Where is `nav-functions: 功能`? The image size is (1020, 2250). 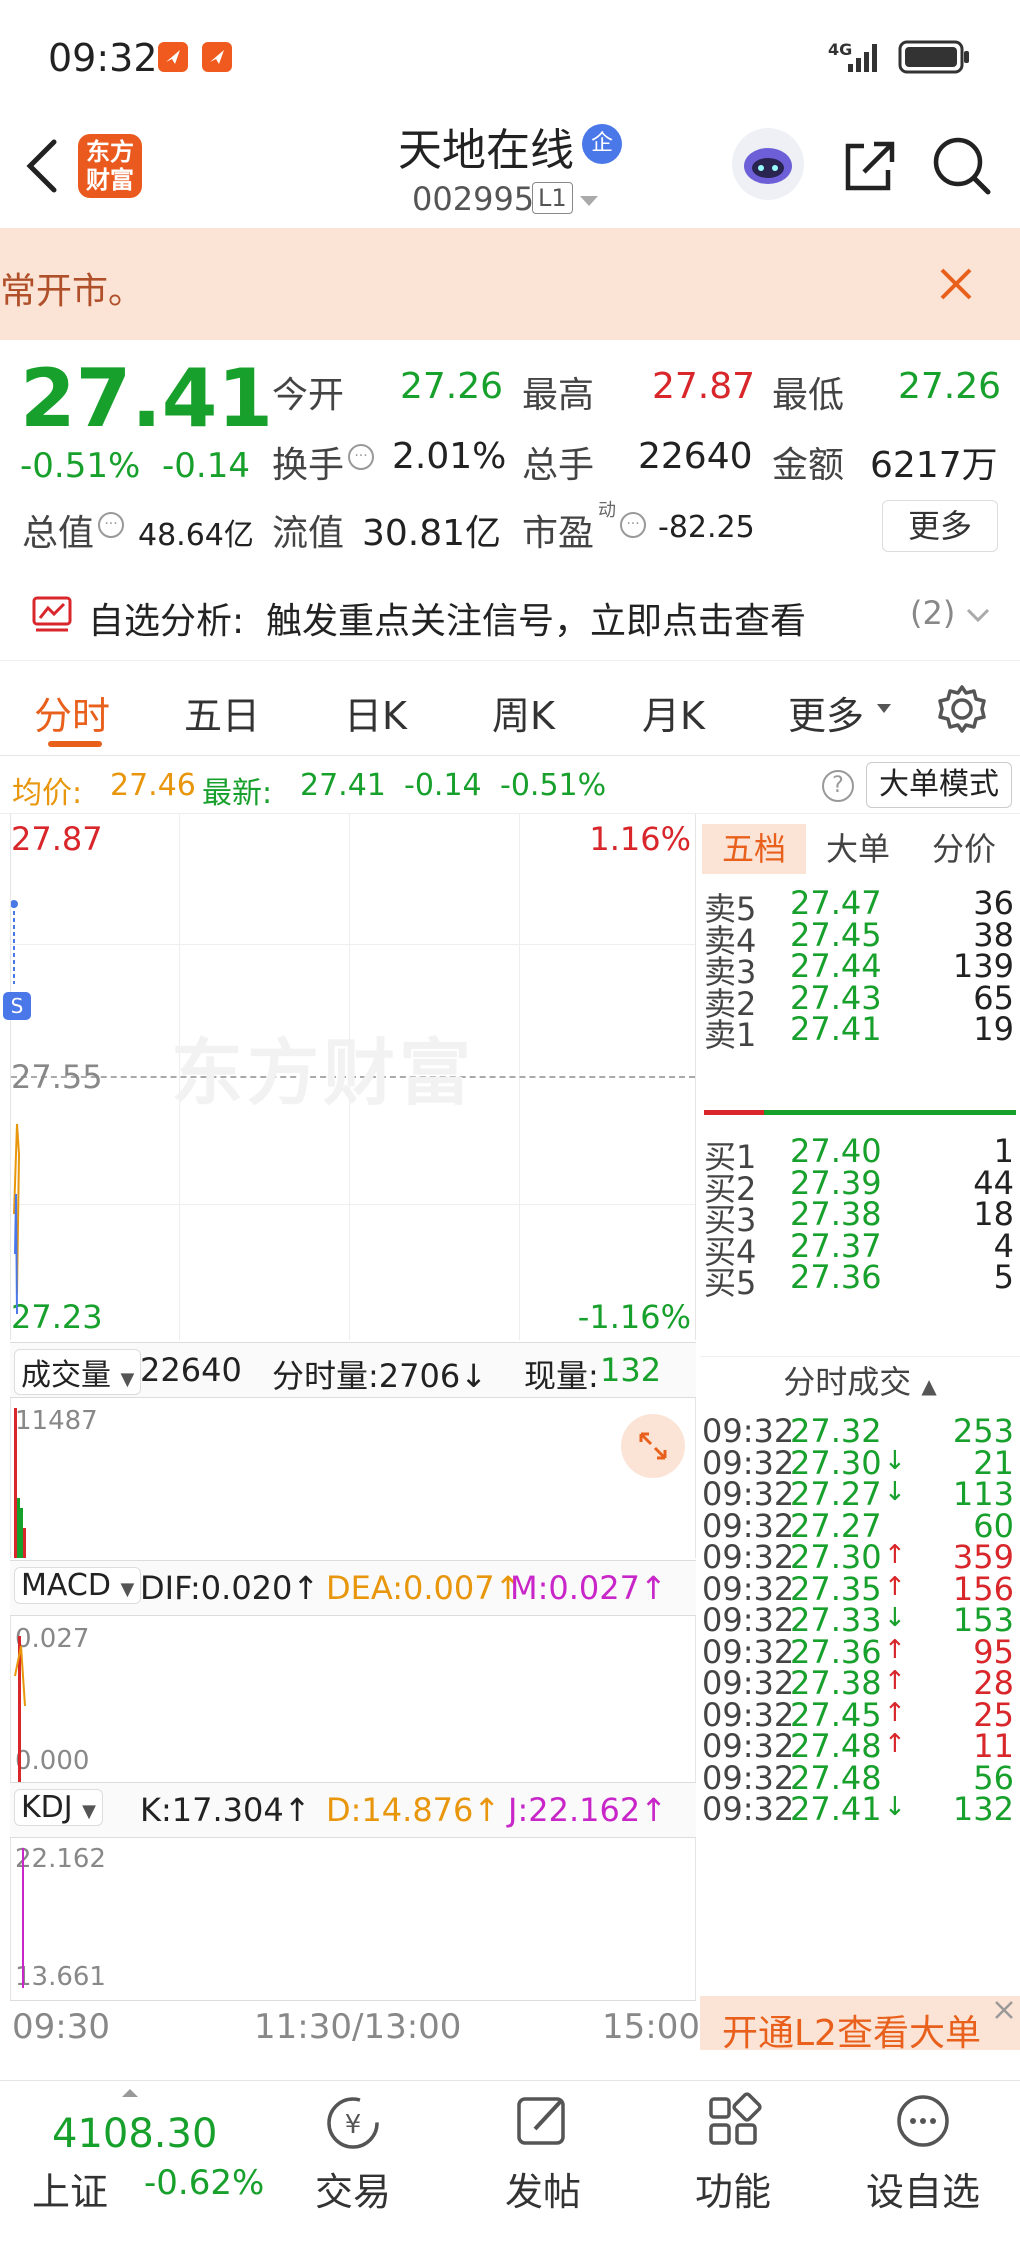 nav-functions: 功能 is located at coordinates (733, 2153).